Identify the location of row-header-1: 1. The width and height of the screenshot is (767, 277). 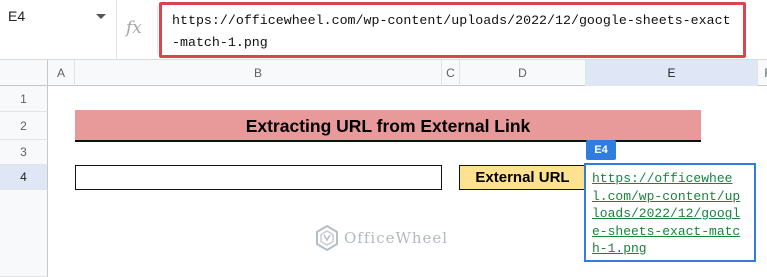
(24, 99).